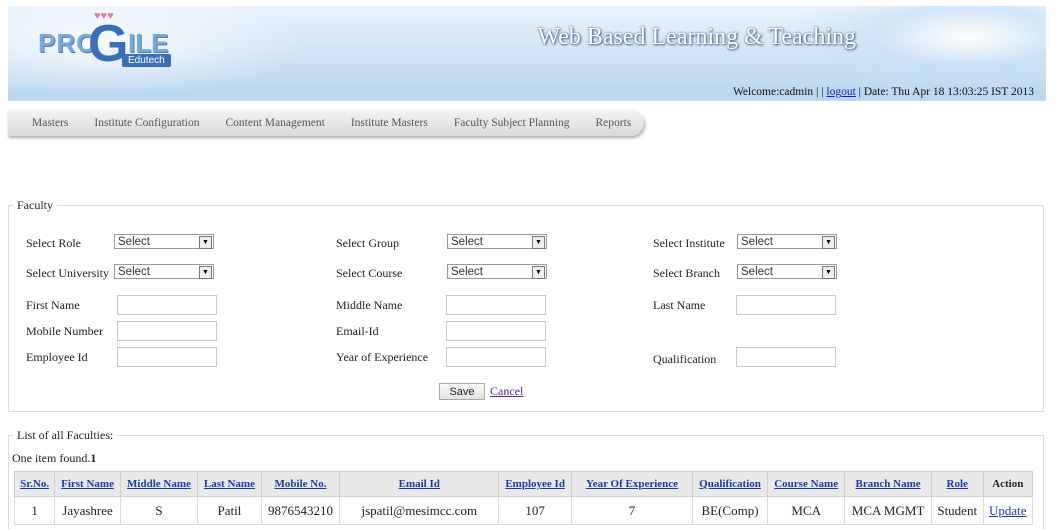  Describe the element at coordinates (512, 123) in the screenshot. I see `menu-item-faculty-subject-planning: Faculty Subject Planning` at that location.